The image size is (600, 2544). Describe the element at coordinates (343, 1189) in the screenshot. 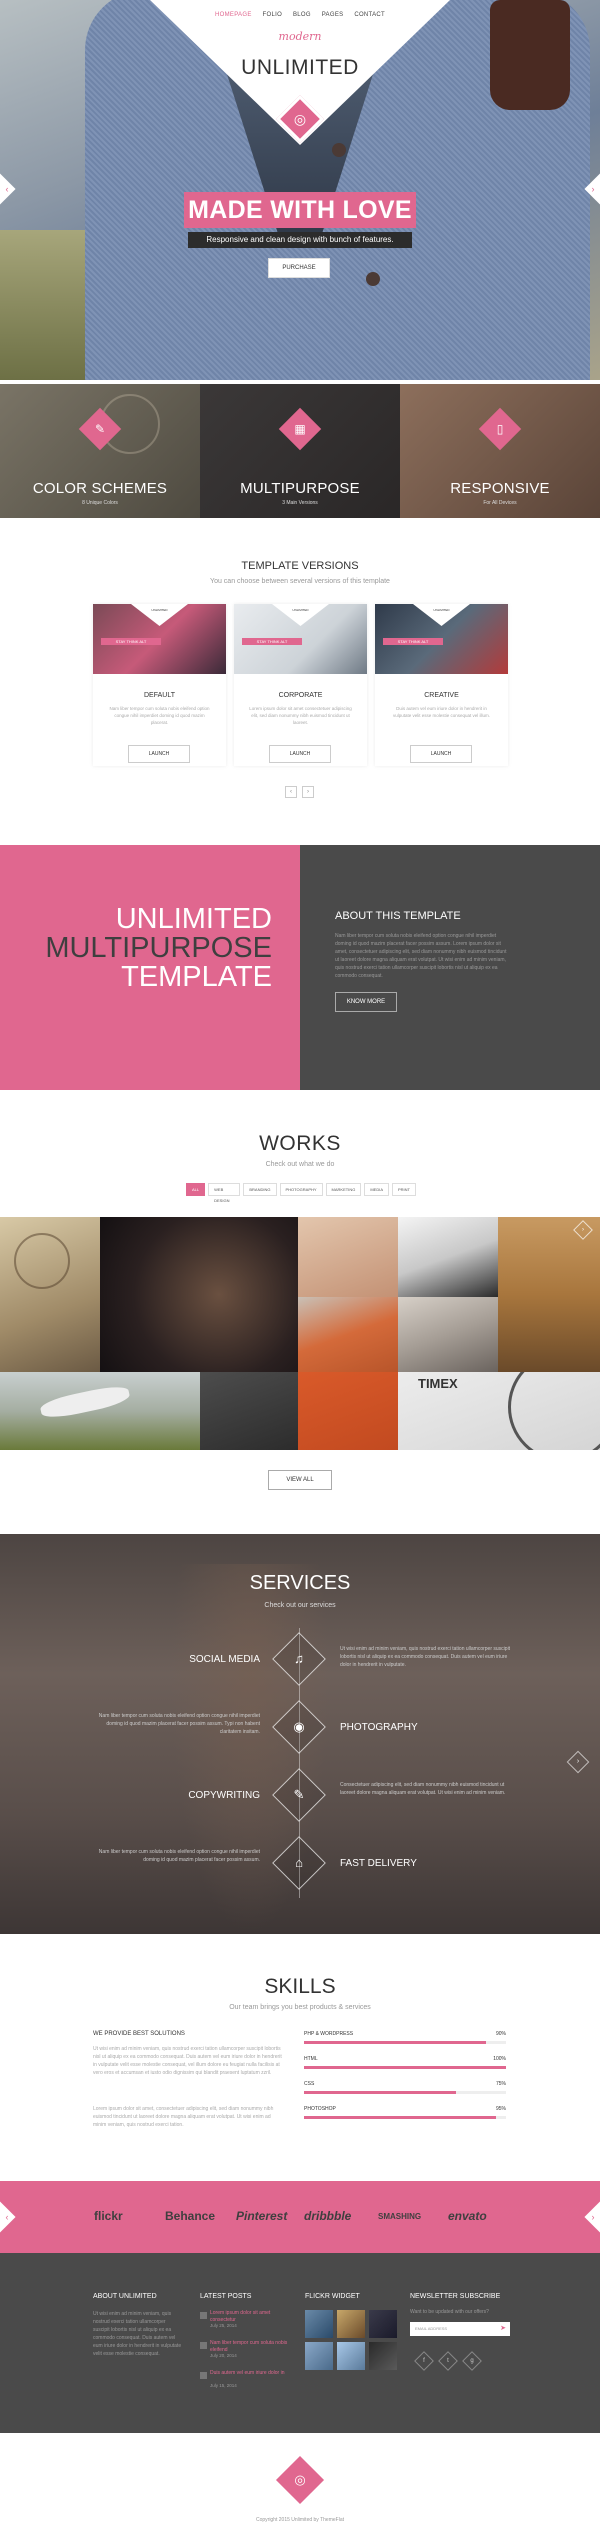

I see `filter-marketing: MARKETING` at that location.